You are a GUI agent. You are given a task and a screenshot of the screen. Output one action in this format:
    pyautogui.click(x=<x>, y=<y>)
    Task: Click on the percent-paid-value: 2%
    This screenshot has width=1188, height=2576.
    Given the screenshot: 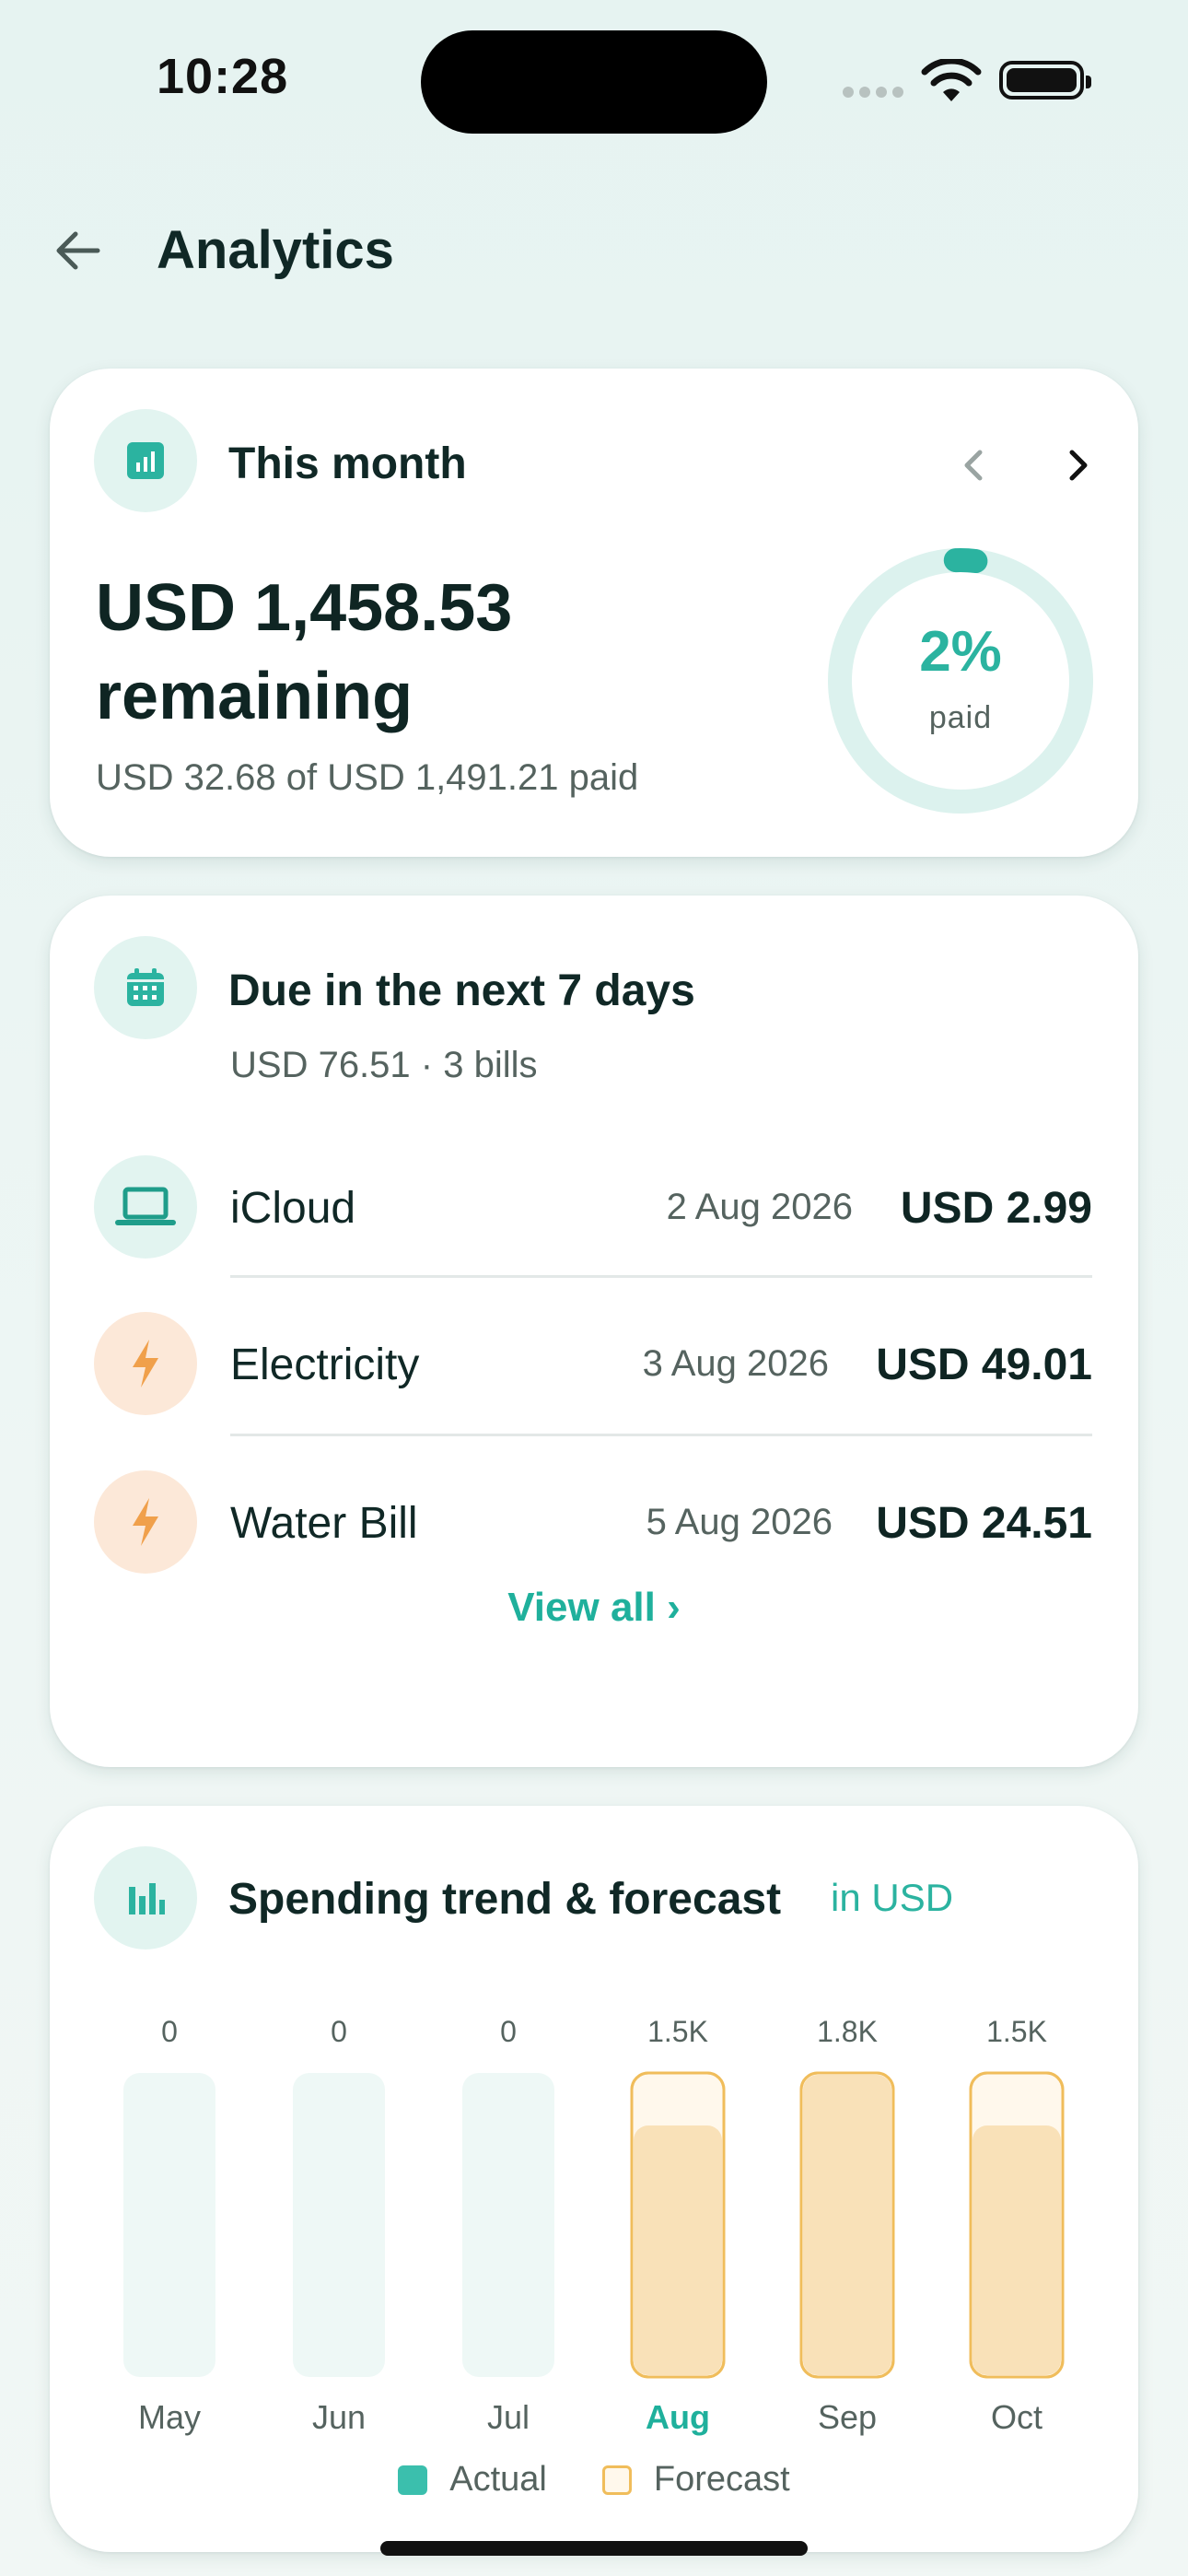 What is the action you would take?
    pyautogui.click(x=961, y=652)
    